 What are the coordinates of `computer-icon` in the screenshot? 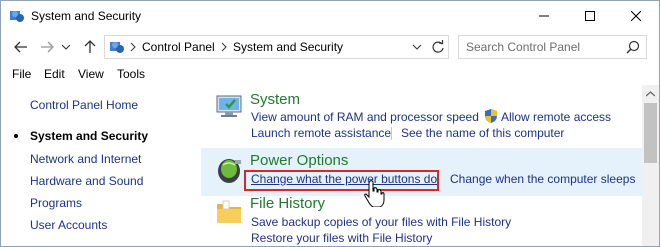 It's located at (229, 106).